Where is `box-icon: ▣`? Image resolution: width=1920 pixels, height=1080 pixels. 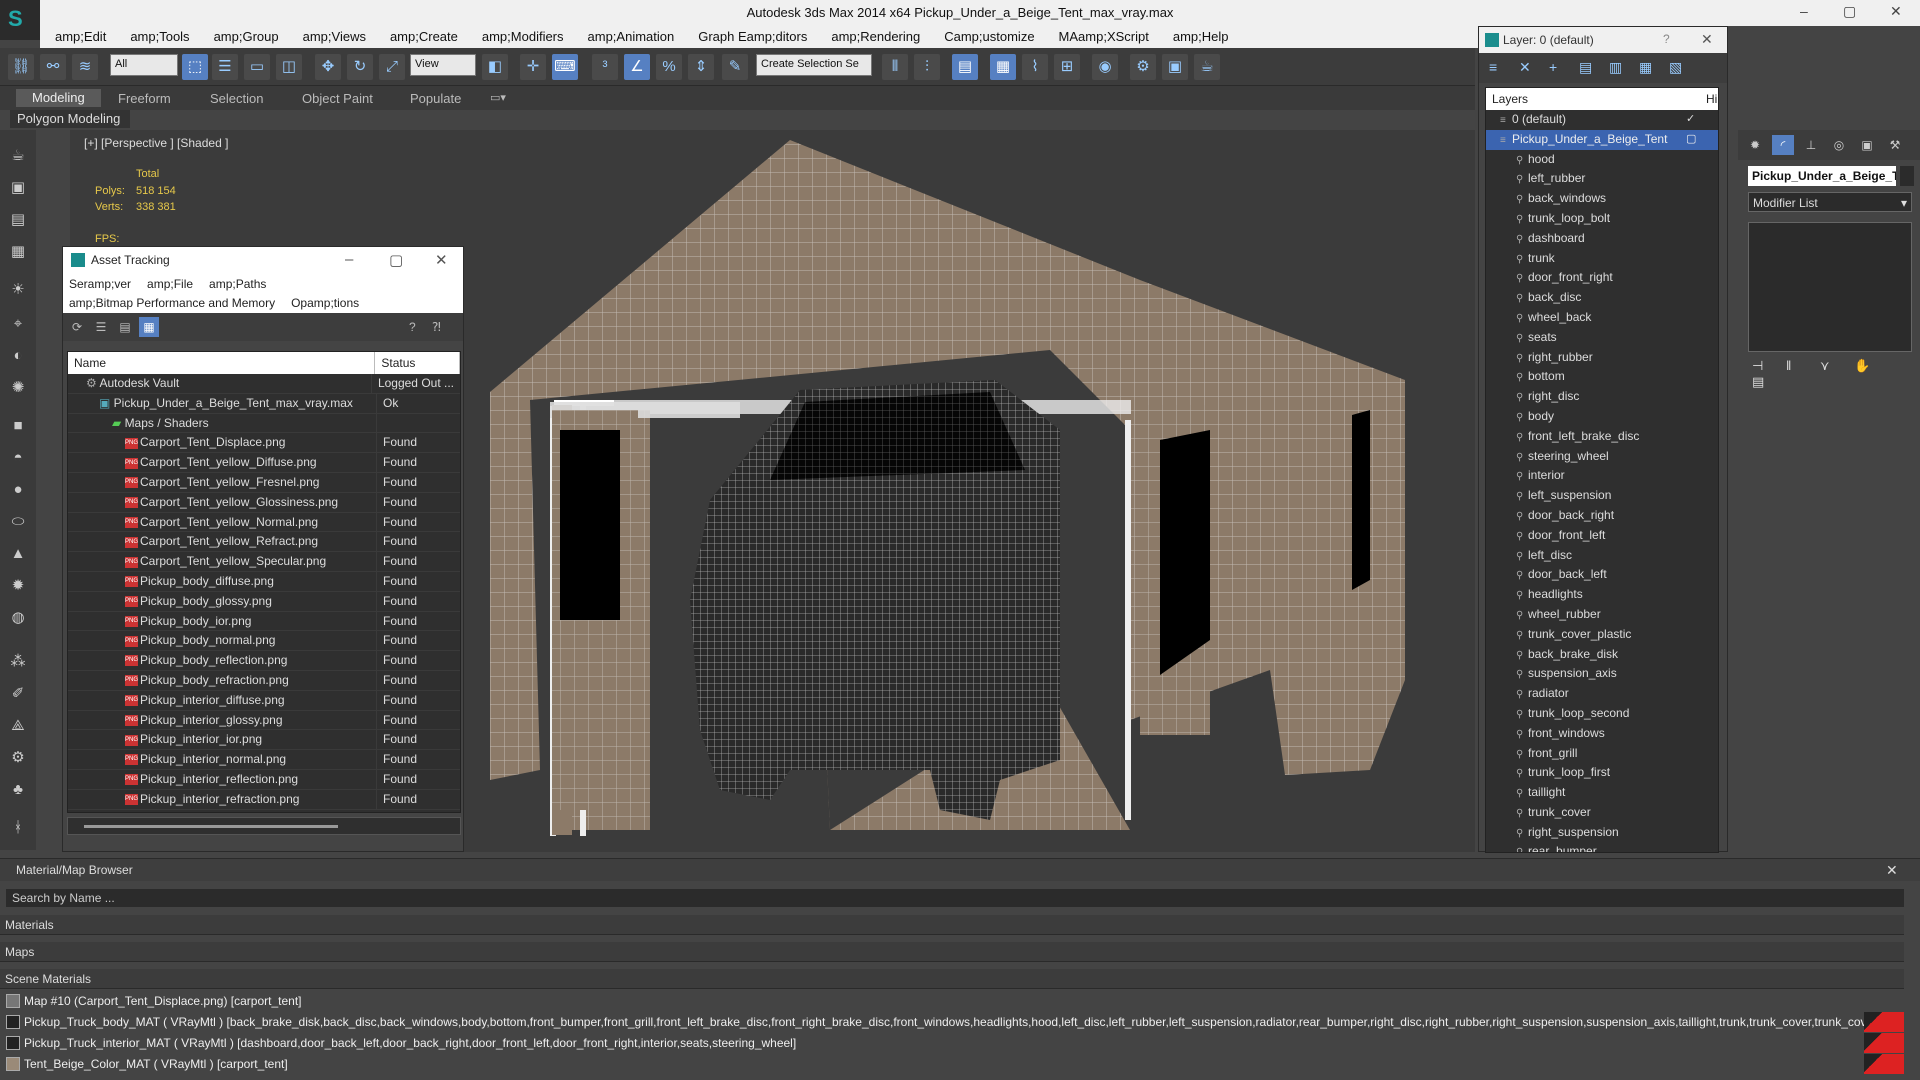
box-icon: ▣ is located at coordinates (18, 188).